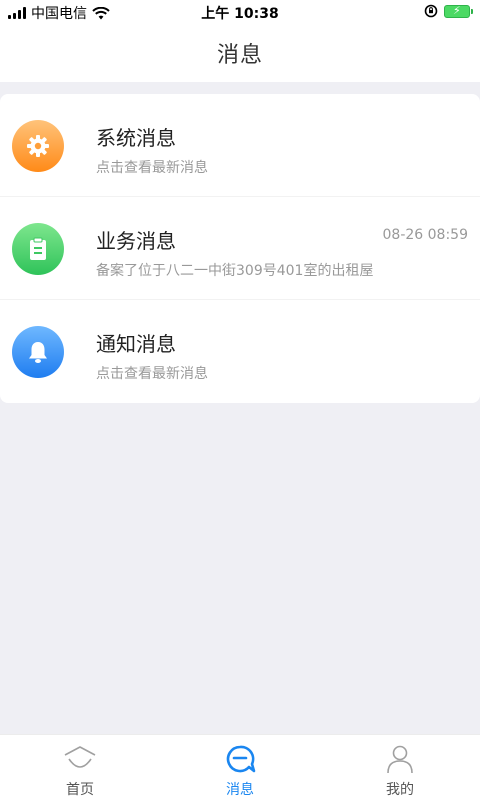 The width and height of the screenshot is (480, 800). I want to click on notice-icon-circle, so click(38, 352).